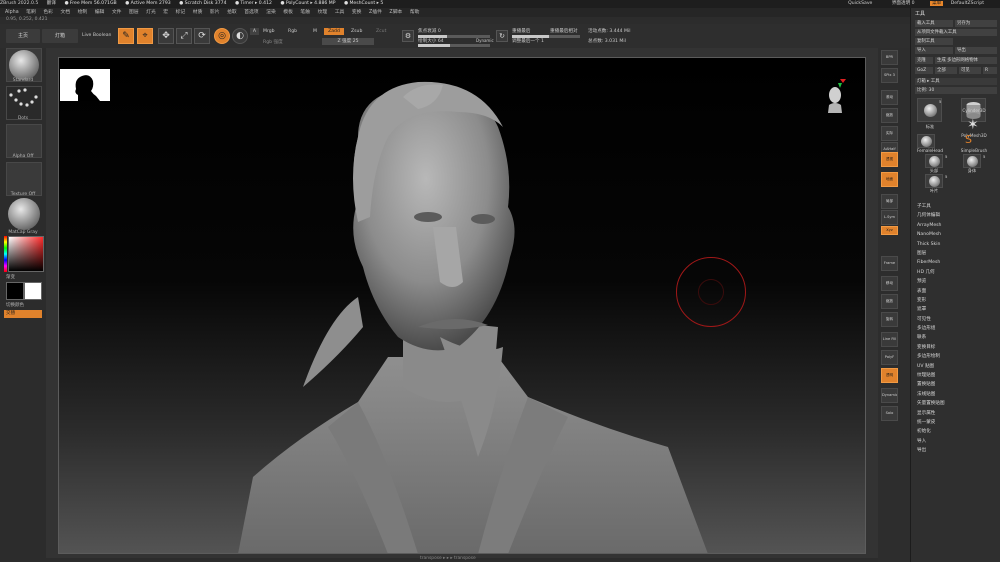 Image resolution: width=1000 pixels, height=562 pixels. Describe the element at coordinates (381, 31) in the screenshot. I see `zcut-toggle: Zcut` at that location.